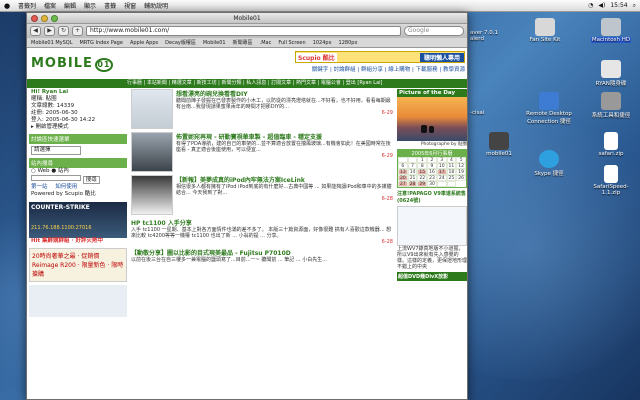 This screenshot has width=640, height=400. Describe the element at coordinates (247, 18) in the screenshot. I see `window-titlebar: Mobile01` at that location.